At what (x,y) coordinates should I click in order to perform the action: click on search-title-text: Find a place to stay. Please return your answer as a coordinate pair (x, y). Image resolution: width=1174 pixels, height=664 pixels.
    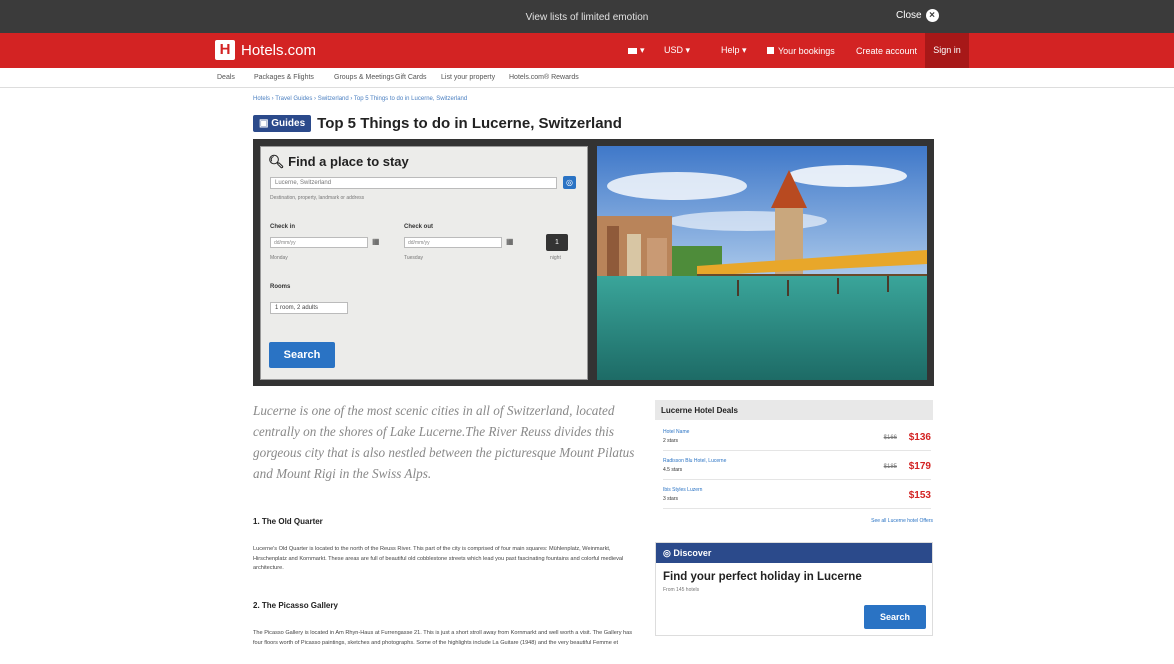
    Looking at the image, I should click on (348, 161).